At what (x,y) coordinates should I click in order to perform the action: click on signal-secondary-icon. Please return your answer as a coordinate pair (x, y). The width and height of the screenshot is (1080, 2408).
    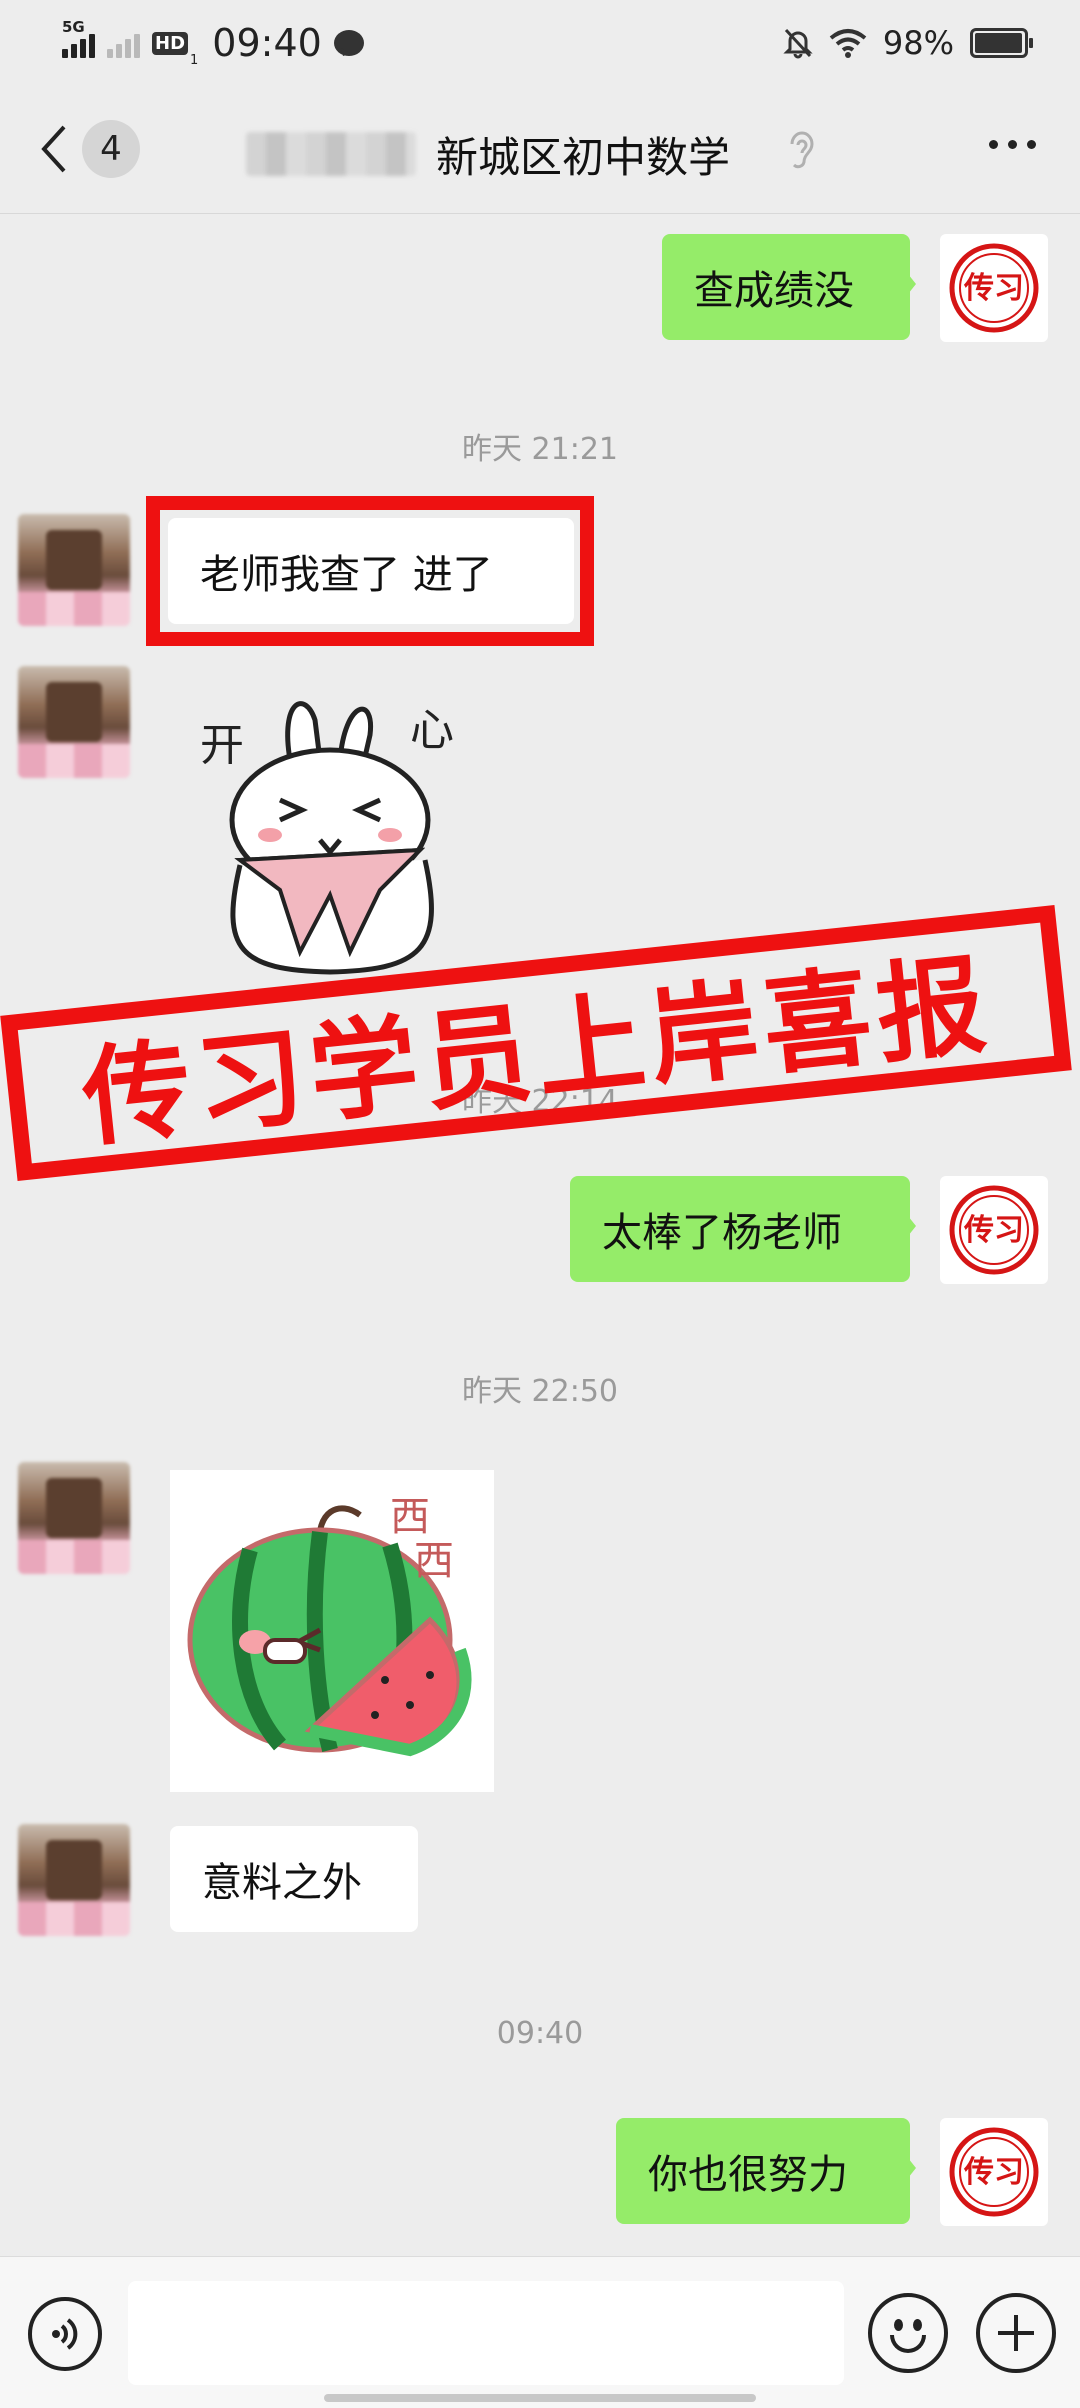
    Looking at the image, I should click on (123, 43).